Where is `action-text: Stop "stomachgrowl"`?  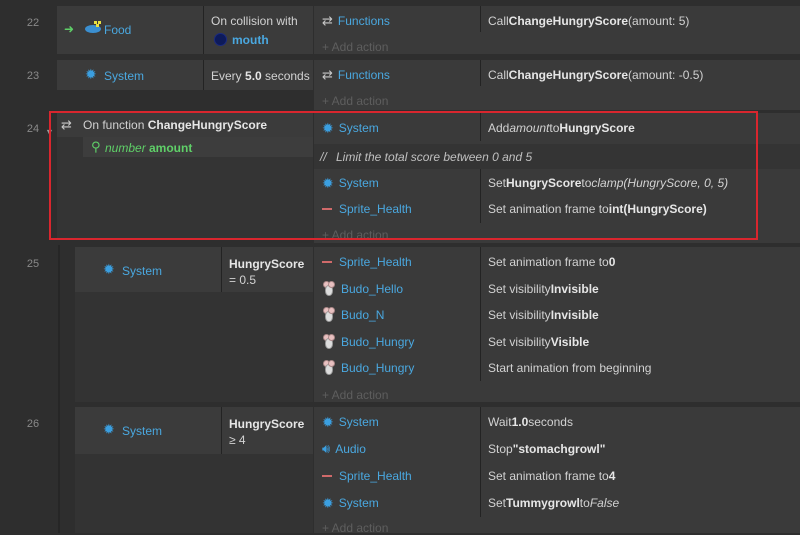 action-text: Stop "stomachgrowl" is located at coordinates (547, 449).